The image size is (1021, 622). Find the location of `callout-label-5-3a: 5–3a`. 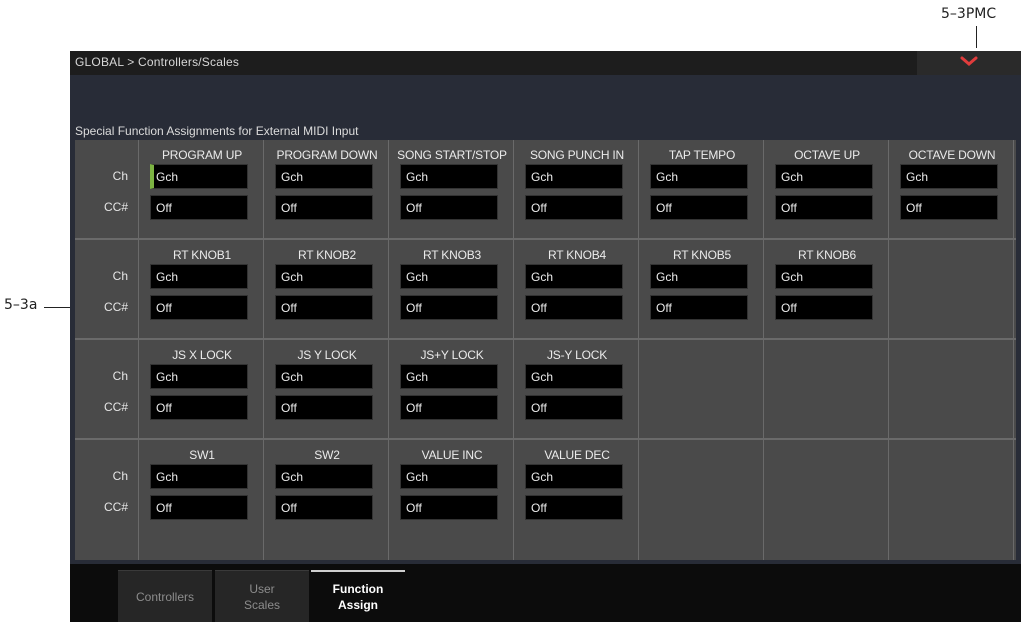

callout-label-5-3a: 5–3a is located at coordinates (21, 305).